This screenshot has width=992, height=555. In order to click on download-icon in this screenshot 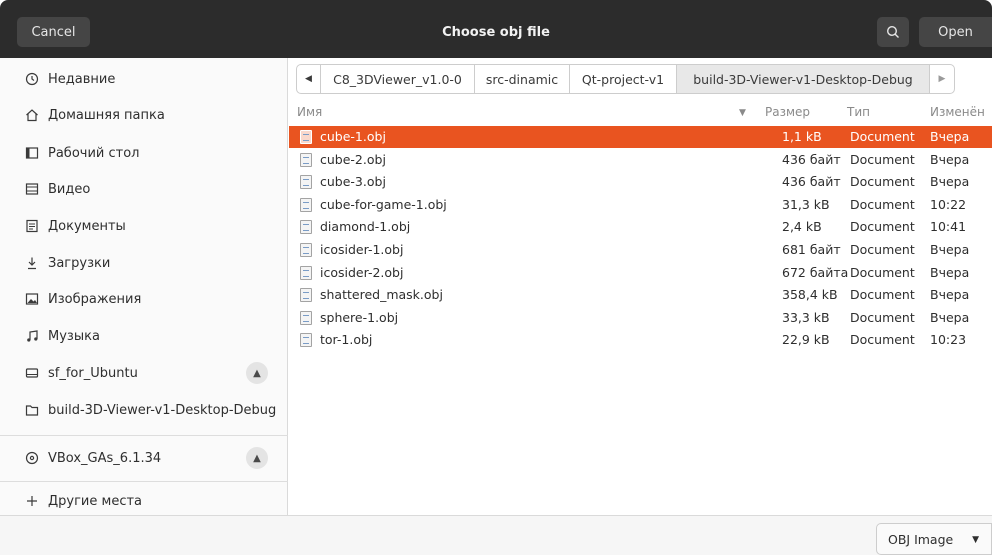, I will do `click(32, 263)`.